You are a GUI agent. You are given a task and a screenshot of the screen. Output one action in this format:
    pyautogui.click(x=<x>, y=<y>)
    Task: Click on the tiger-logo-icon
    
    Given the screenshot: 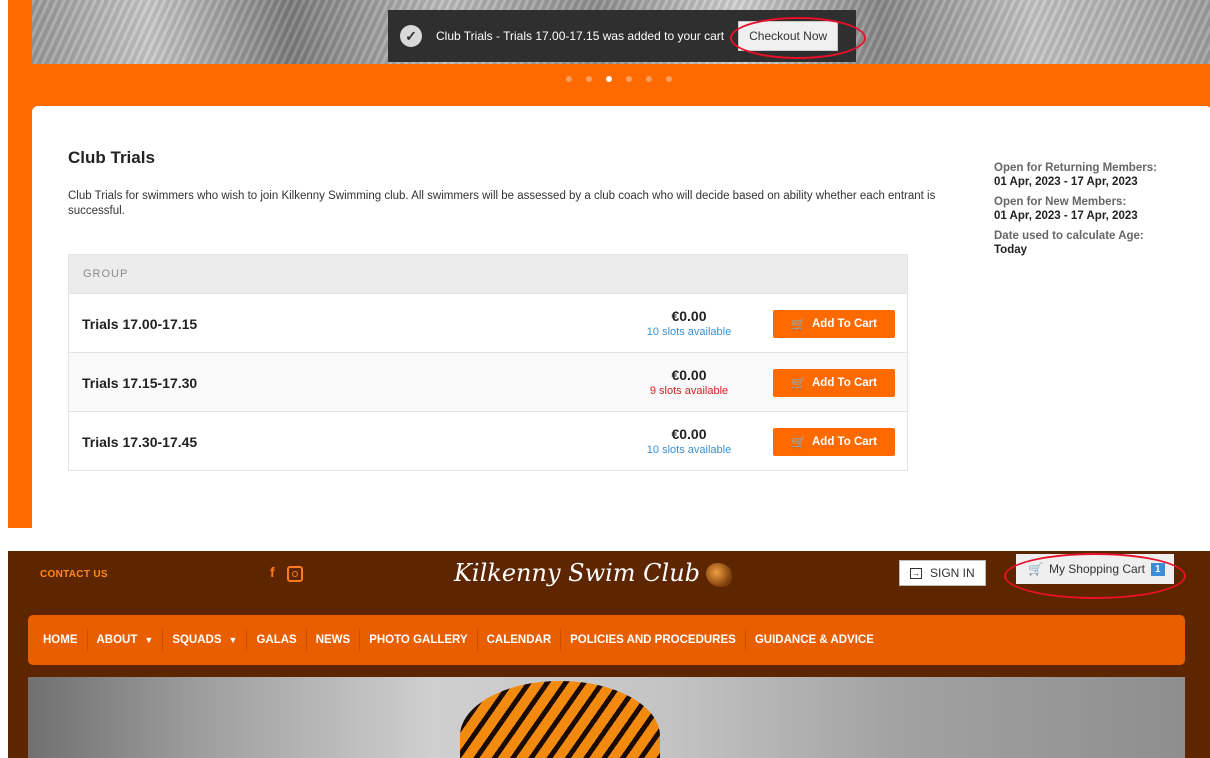 What is the action you would take?
    pyautogui.click(x=719, y=574)
    